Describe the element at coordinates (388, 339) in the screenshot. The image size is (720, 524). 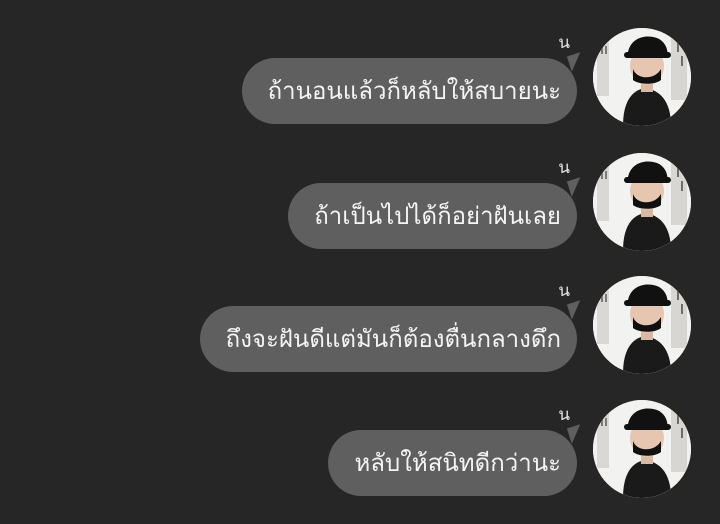
I see `message-bubble: ถึงจะฝันดีแต่มันก็ต้องตื่นกลางดึก` at that location.